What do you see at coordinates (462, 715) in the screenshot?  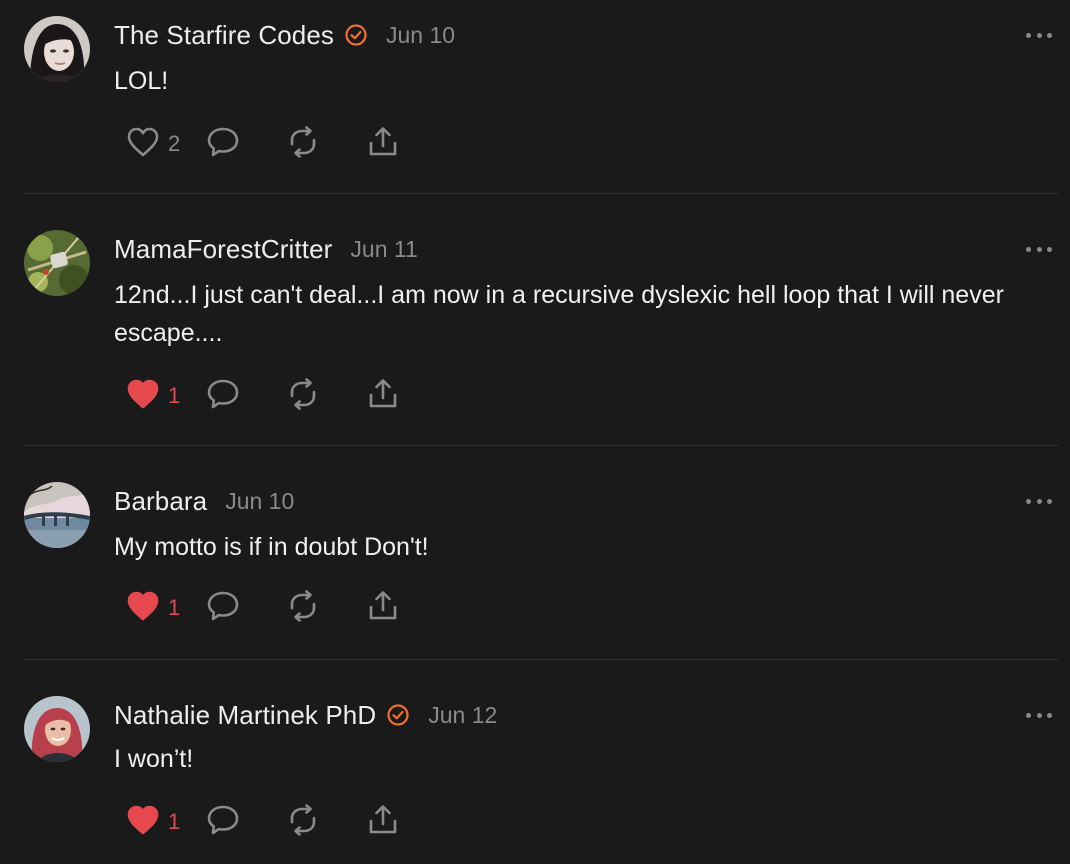 I see `comment-date: Jun 12` at bounding box center [462, 715].